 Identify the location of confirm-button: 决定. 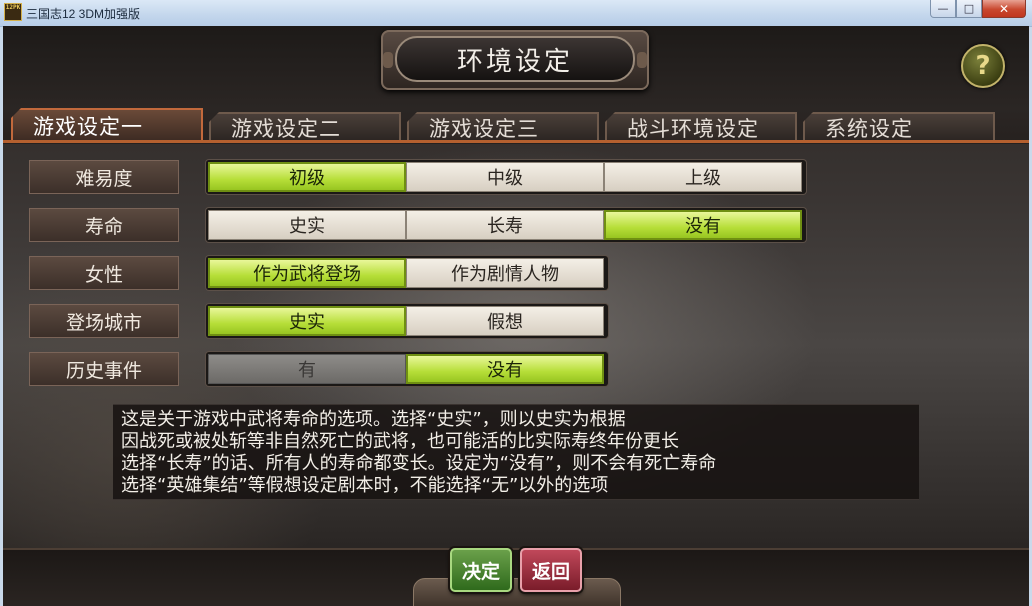
(481, 570).